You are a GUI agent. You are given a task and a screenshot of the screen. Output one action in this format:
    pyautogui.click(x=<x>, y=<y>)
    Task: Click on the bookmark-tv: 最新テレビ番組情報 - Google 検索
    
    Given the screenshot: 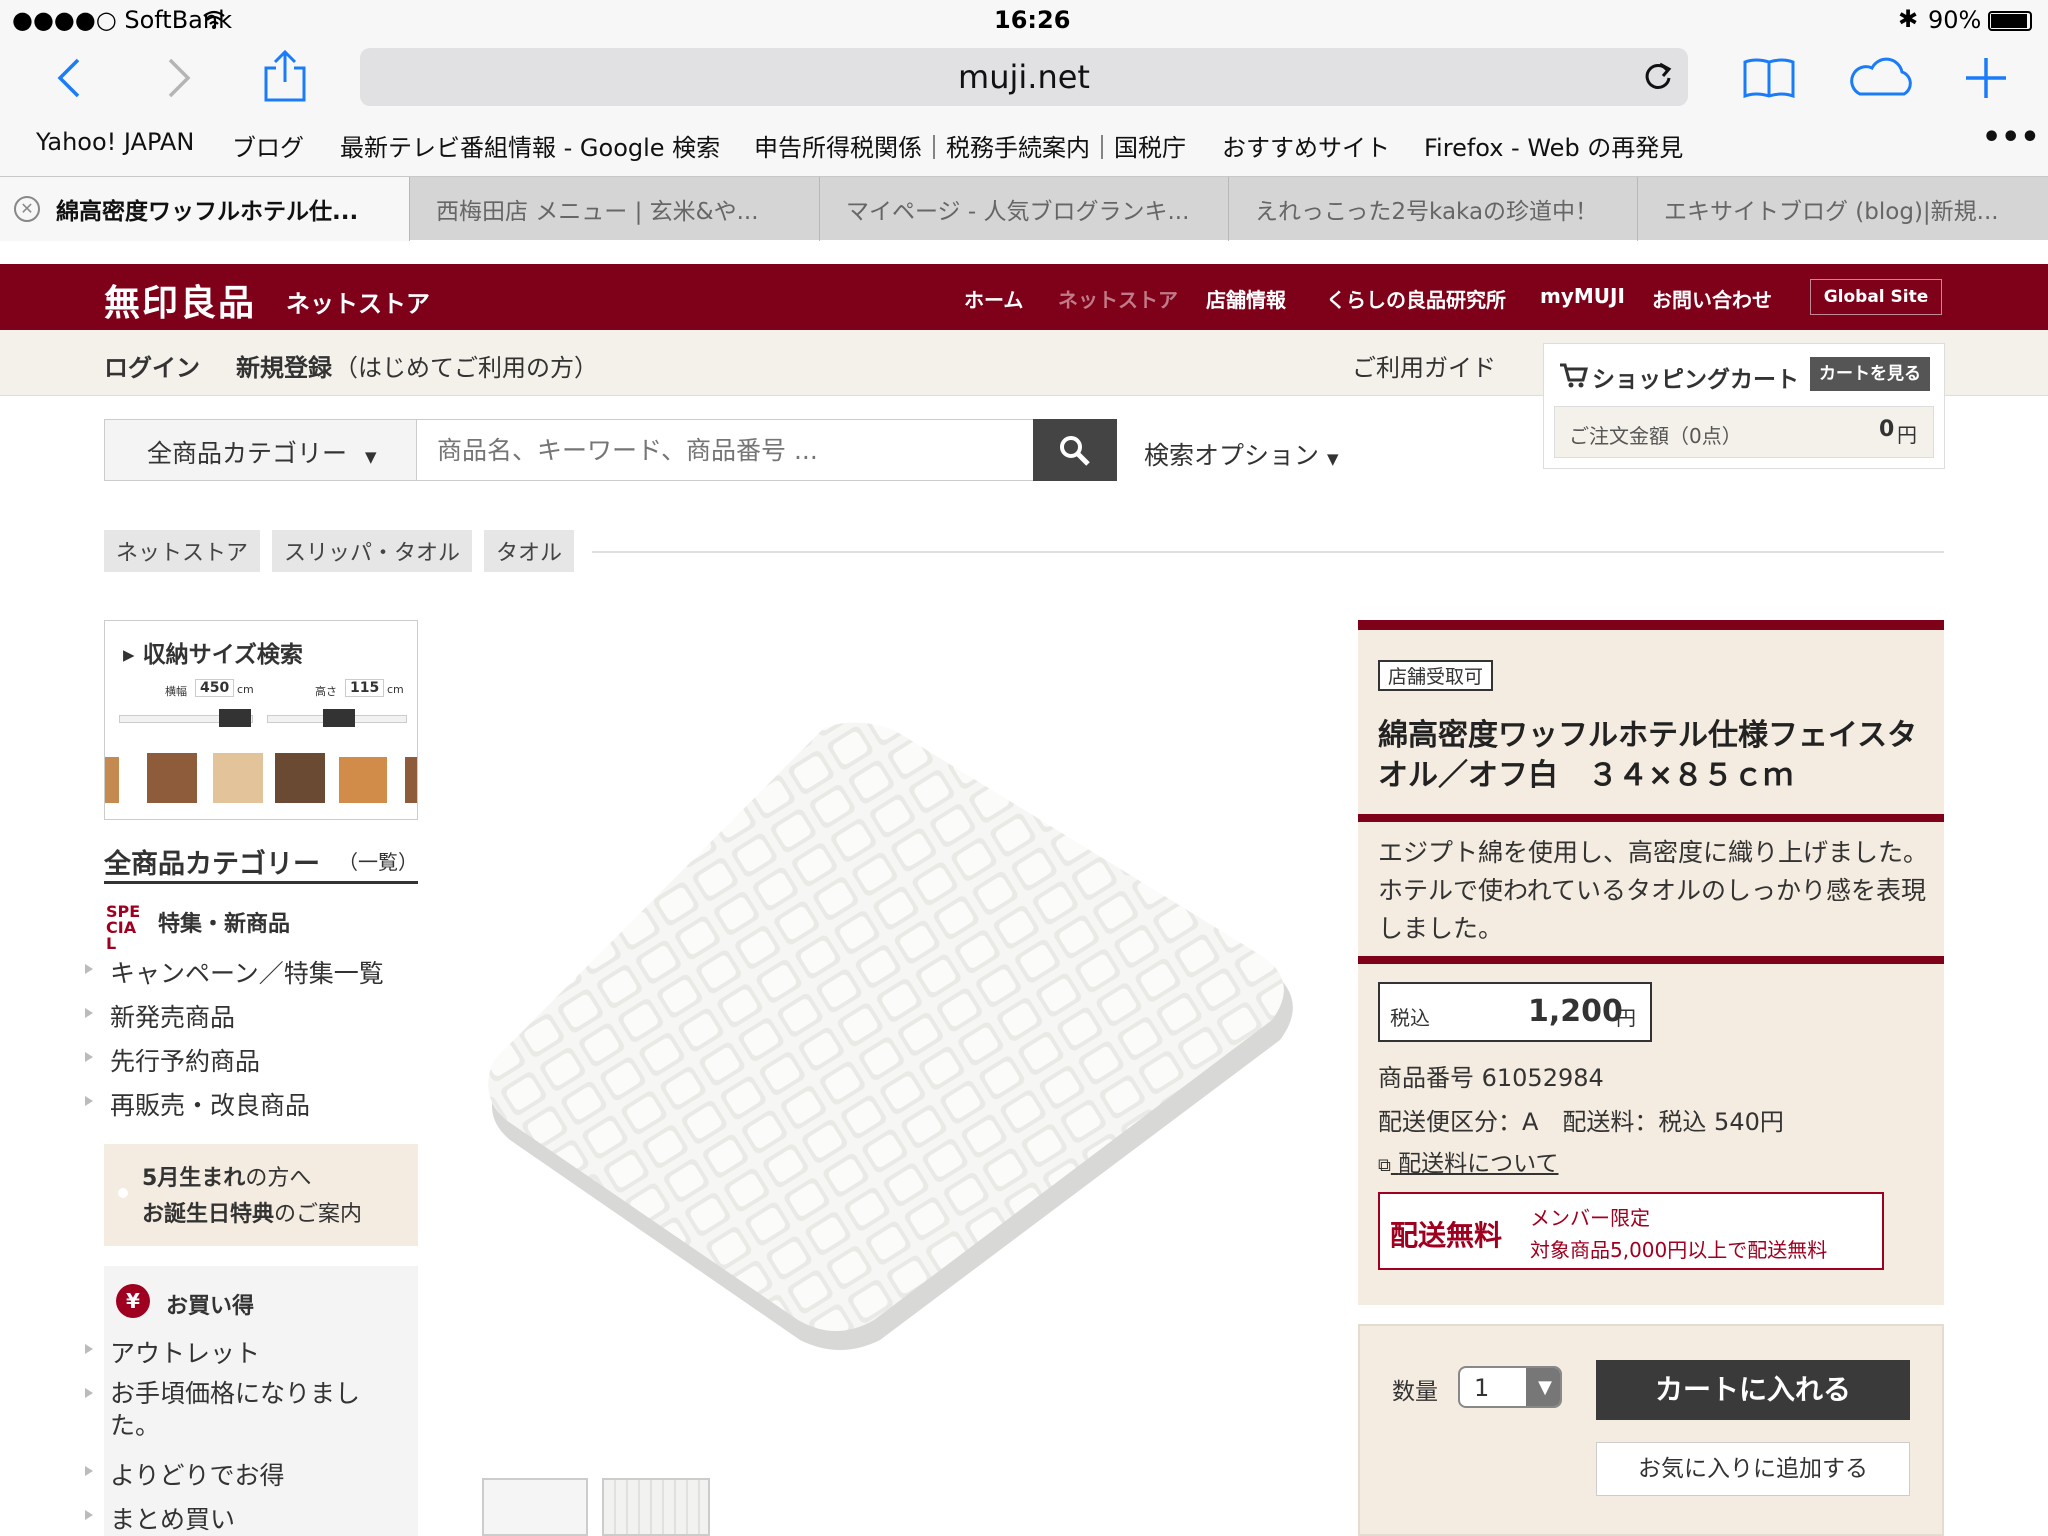 What is the action you would take?
    pyautogui.click(x=530, y=145)
    